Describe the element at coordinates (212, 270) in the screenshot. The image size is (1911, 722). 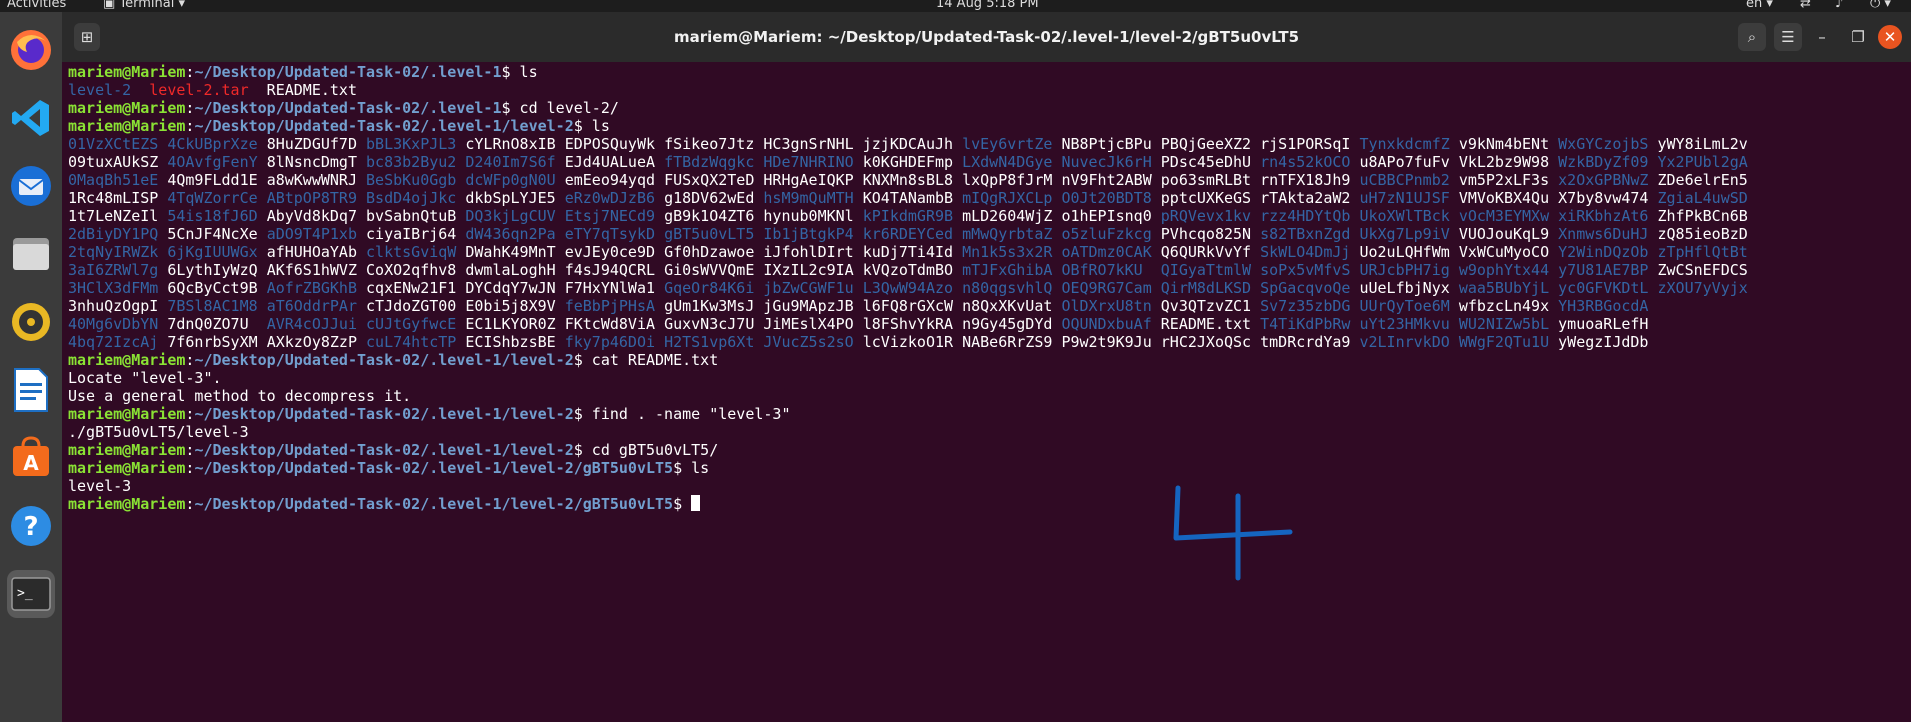
I see `ls-entry: 6LythIyWzQ` at that location.